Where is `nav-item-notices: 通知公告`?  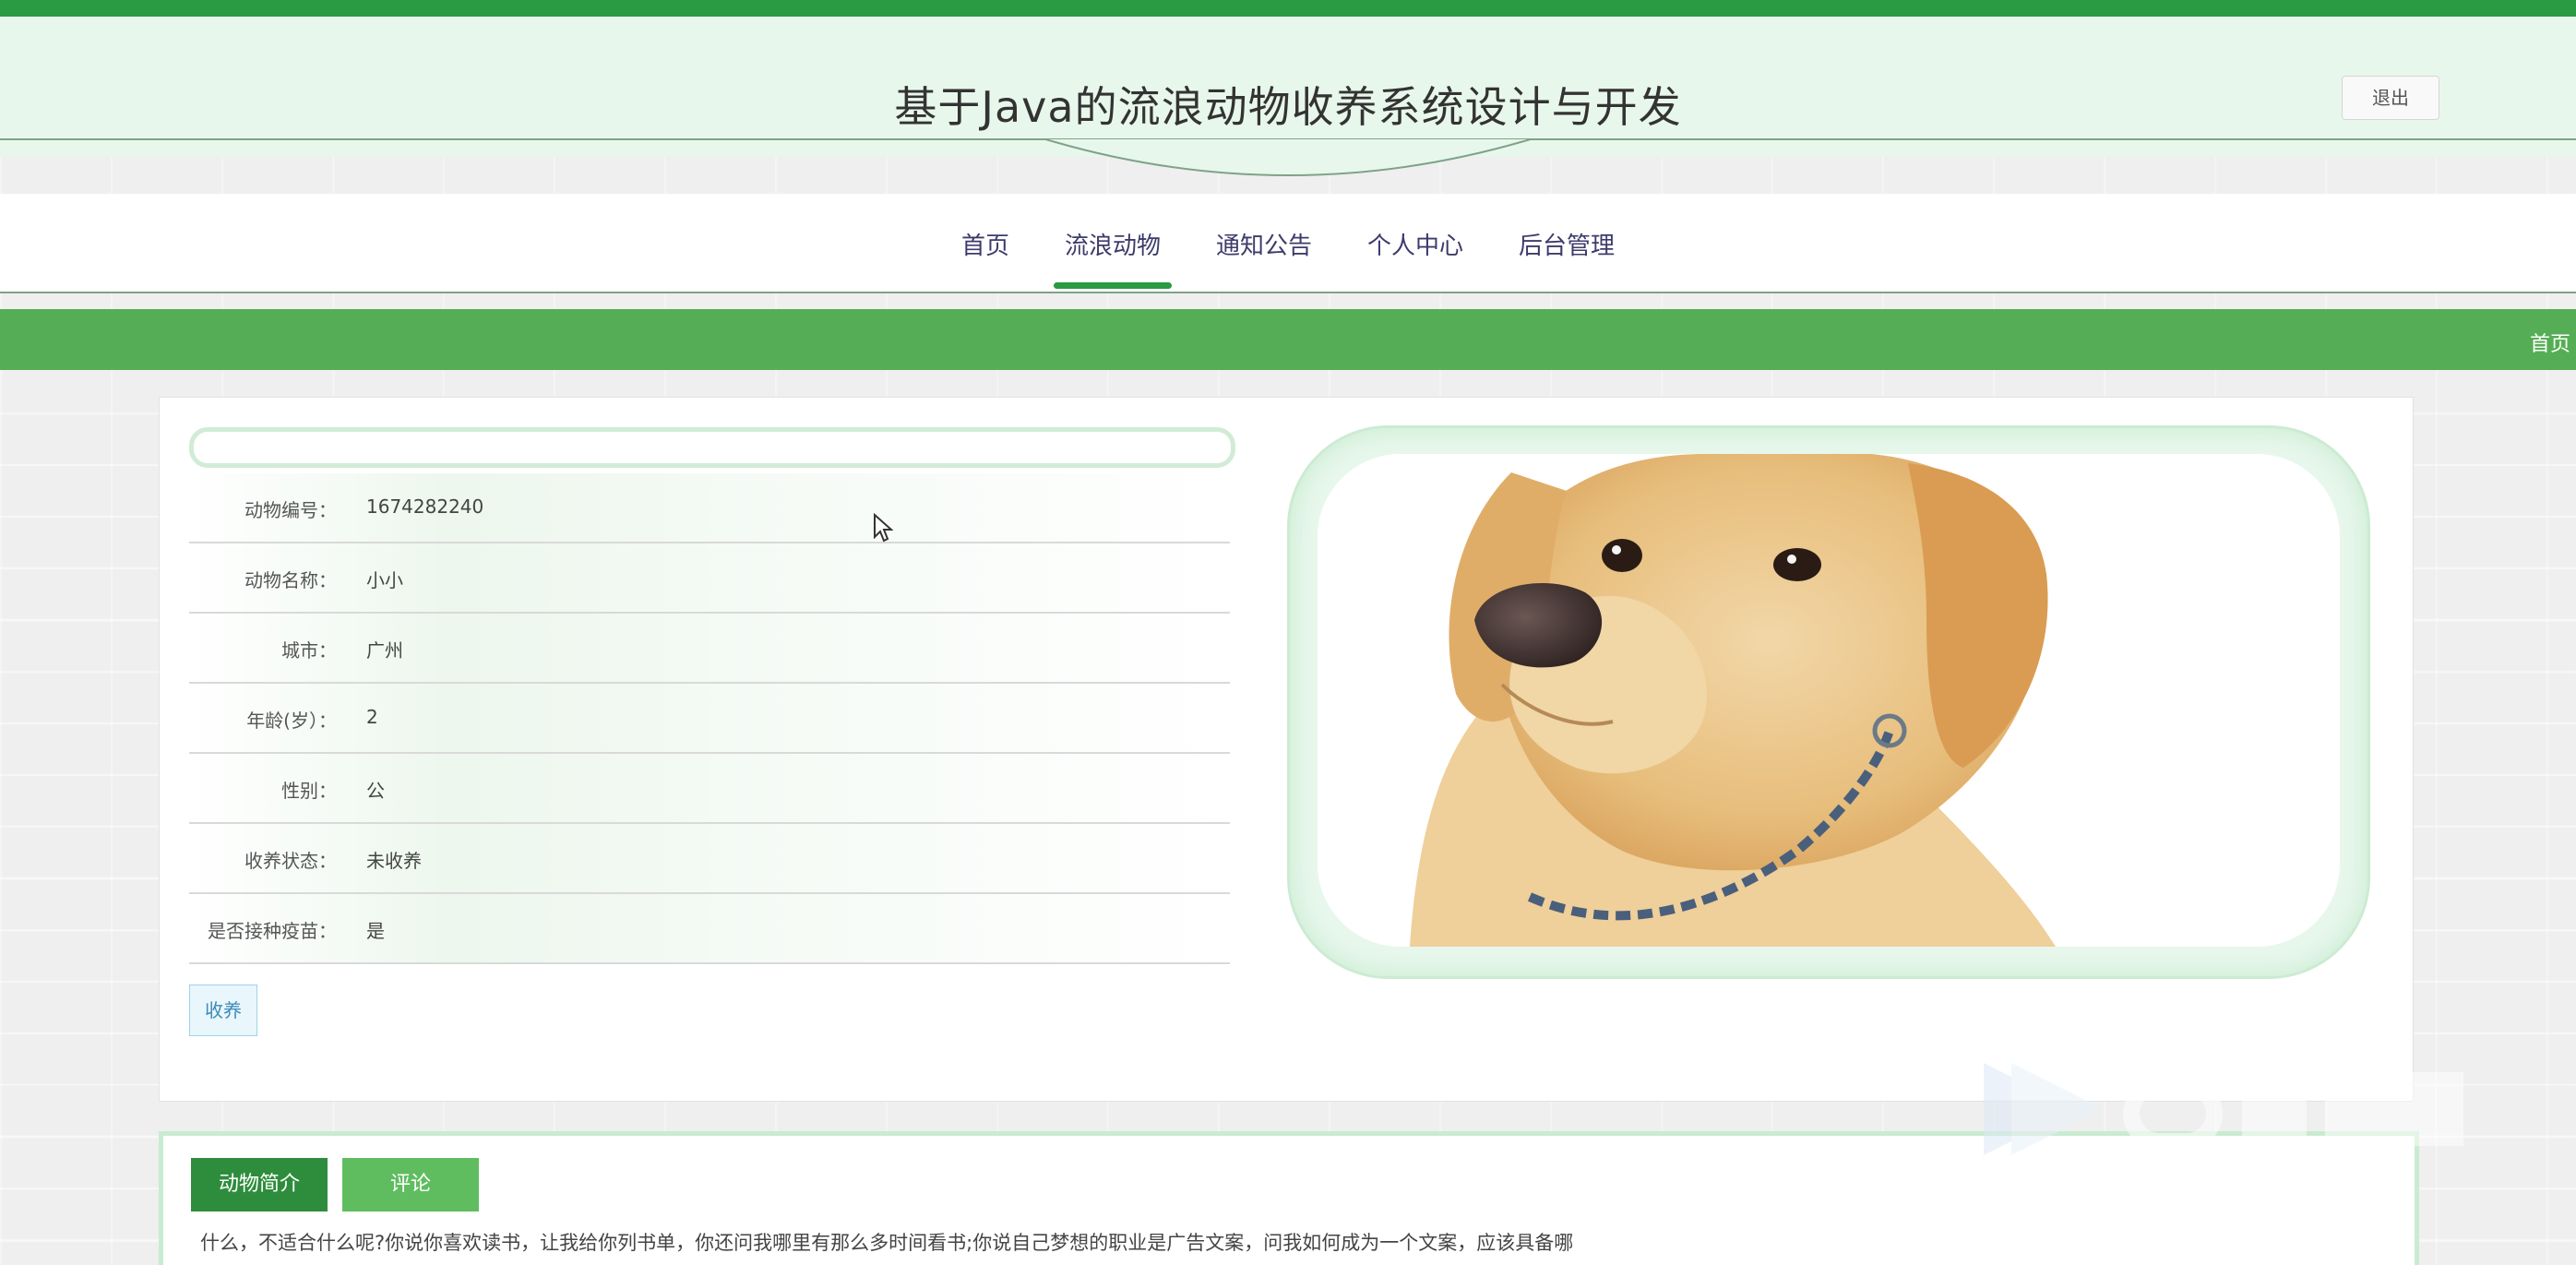
nav-item-notices: 通知公告 is located at coordinates (1264, 244).